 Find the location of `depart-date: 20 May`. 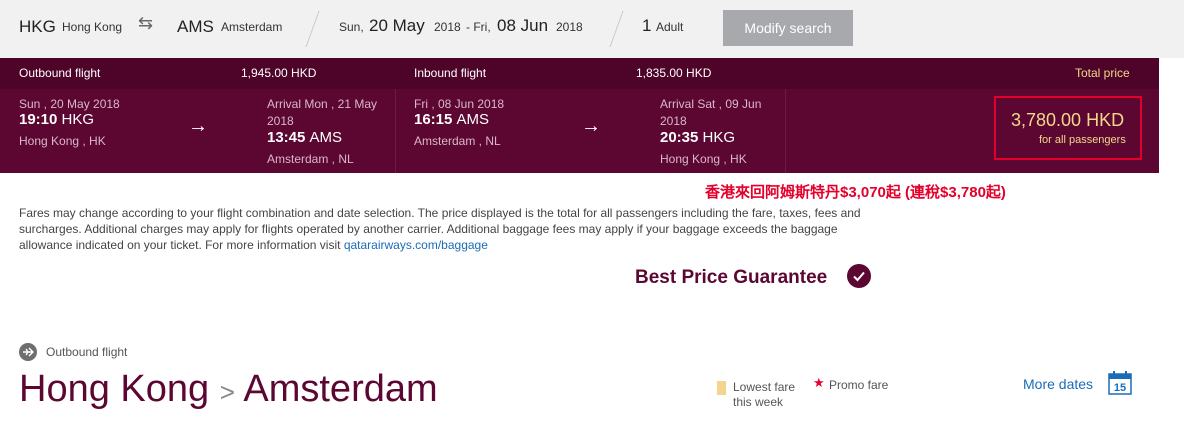

depart-date: 20 May is located at coordinates (397, 25).